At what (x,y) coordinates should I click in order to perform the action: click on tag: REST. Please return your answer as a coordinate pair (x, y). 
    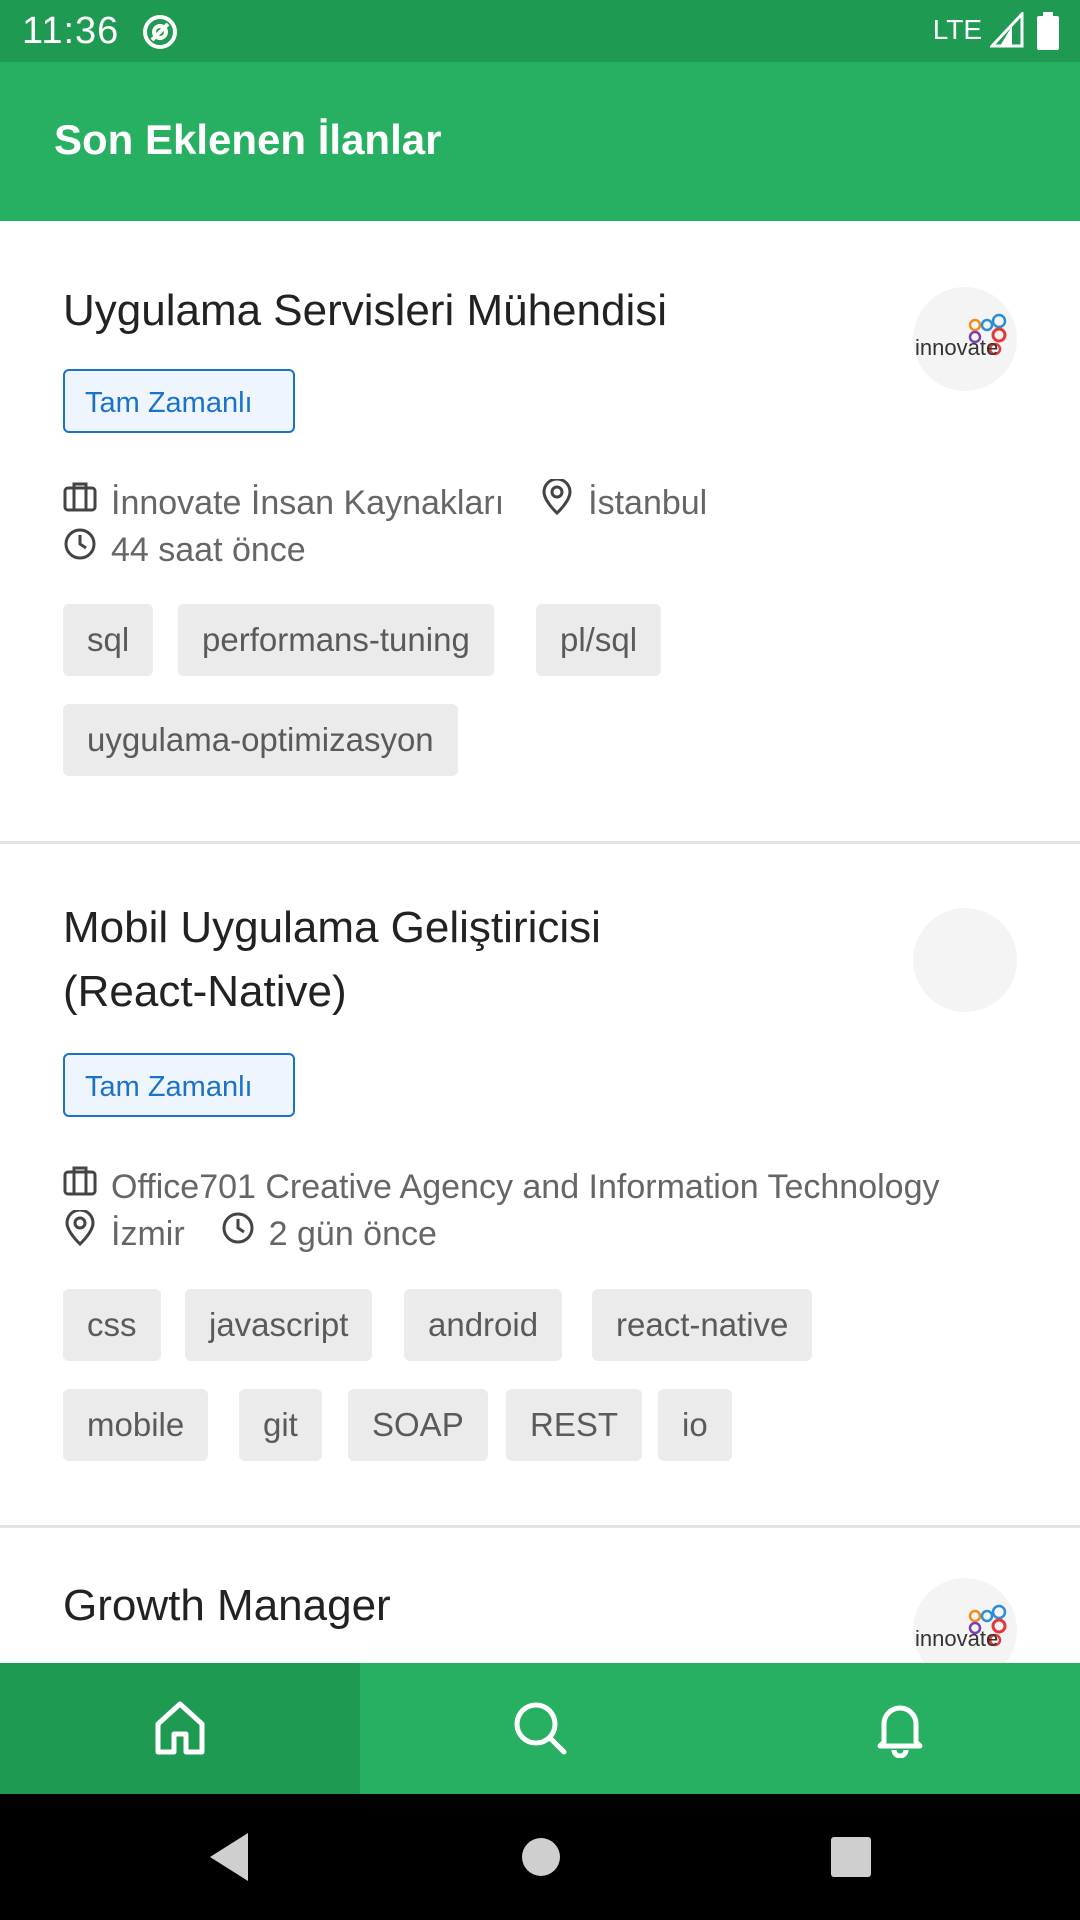
    Looking at the image, I should click on (574, 1425).